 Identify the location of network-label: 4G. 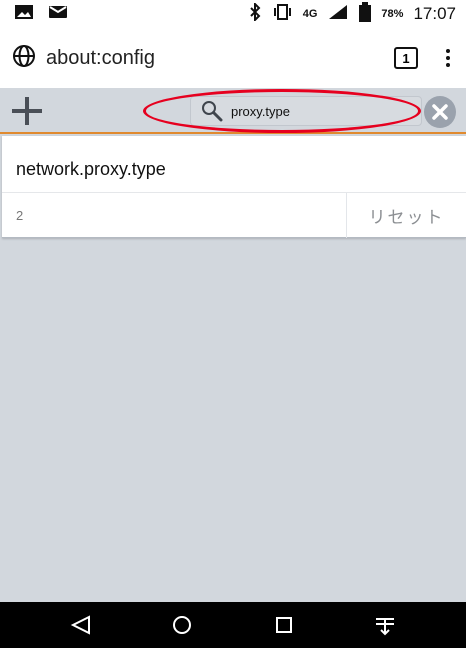
(310, 14).